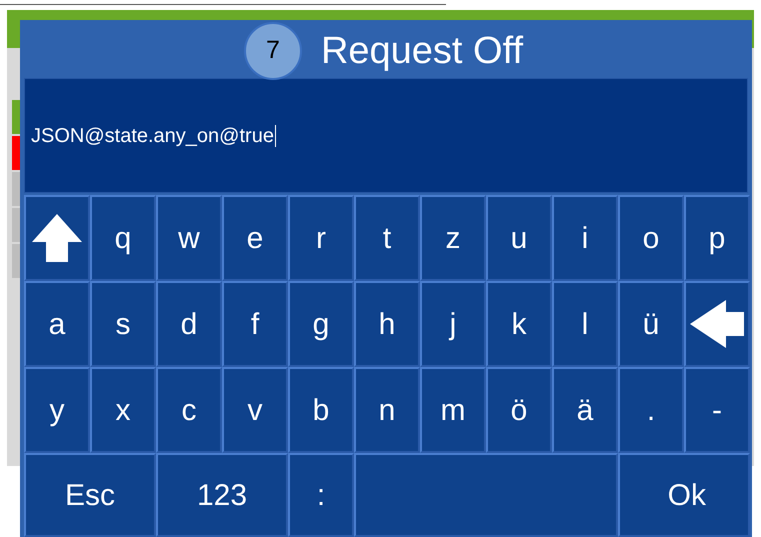 The height and width of the screenshot is (537, 761). What do you see at coordinates (453, 410) in the screenshot?
I see `key: m` at bounding box center [453, 410].